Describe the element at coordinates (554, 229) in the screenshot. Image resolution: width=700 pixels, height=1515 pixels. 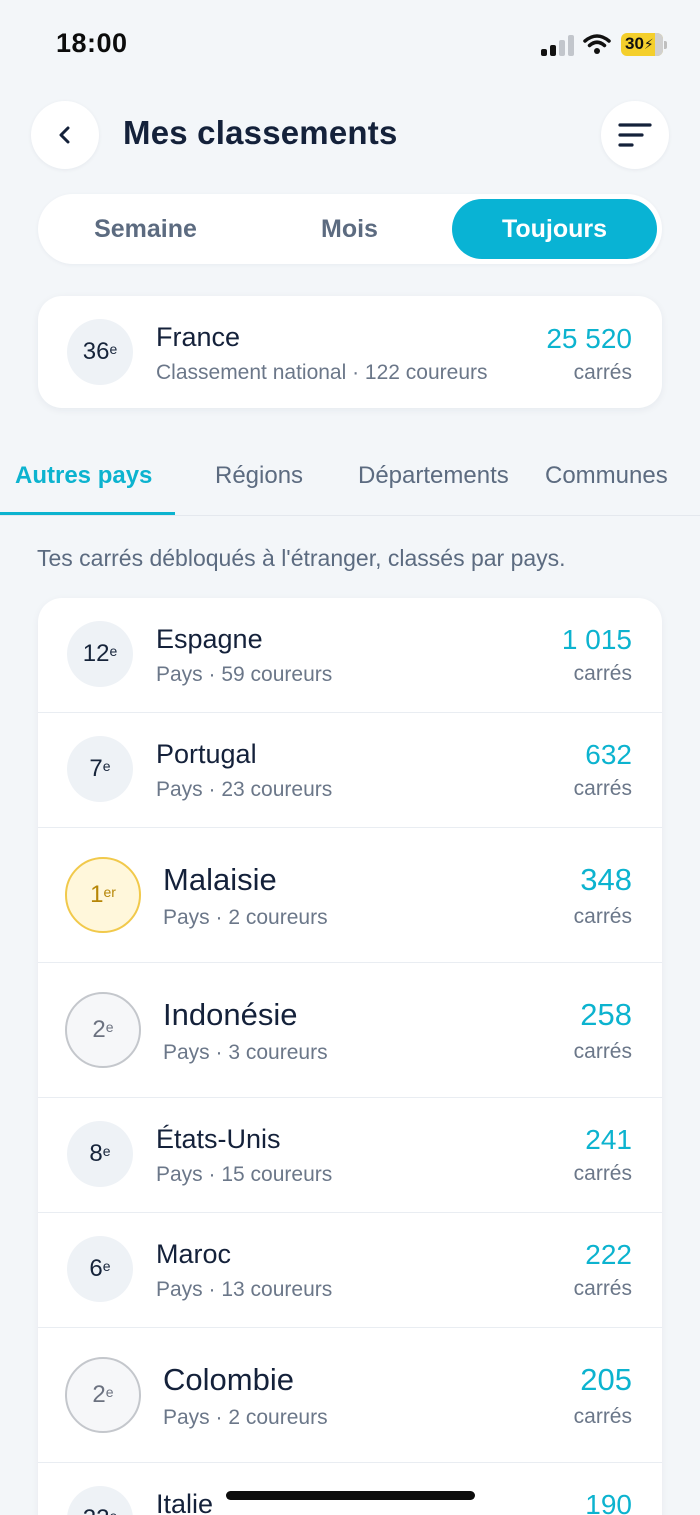
I see `tab-toujours: Toujours` at that location.